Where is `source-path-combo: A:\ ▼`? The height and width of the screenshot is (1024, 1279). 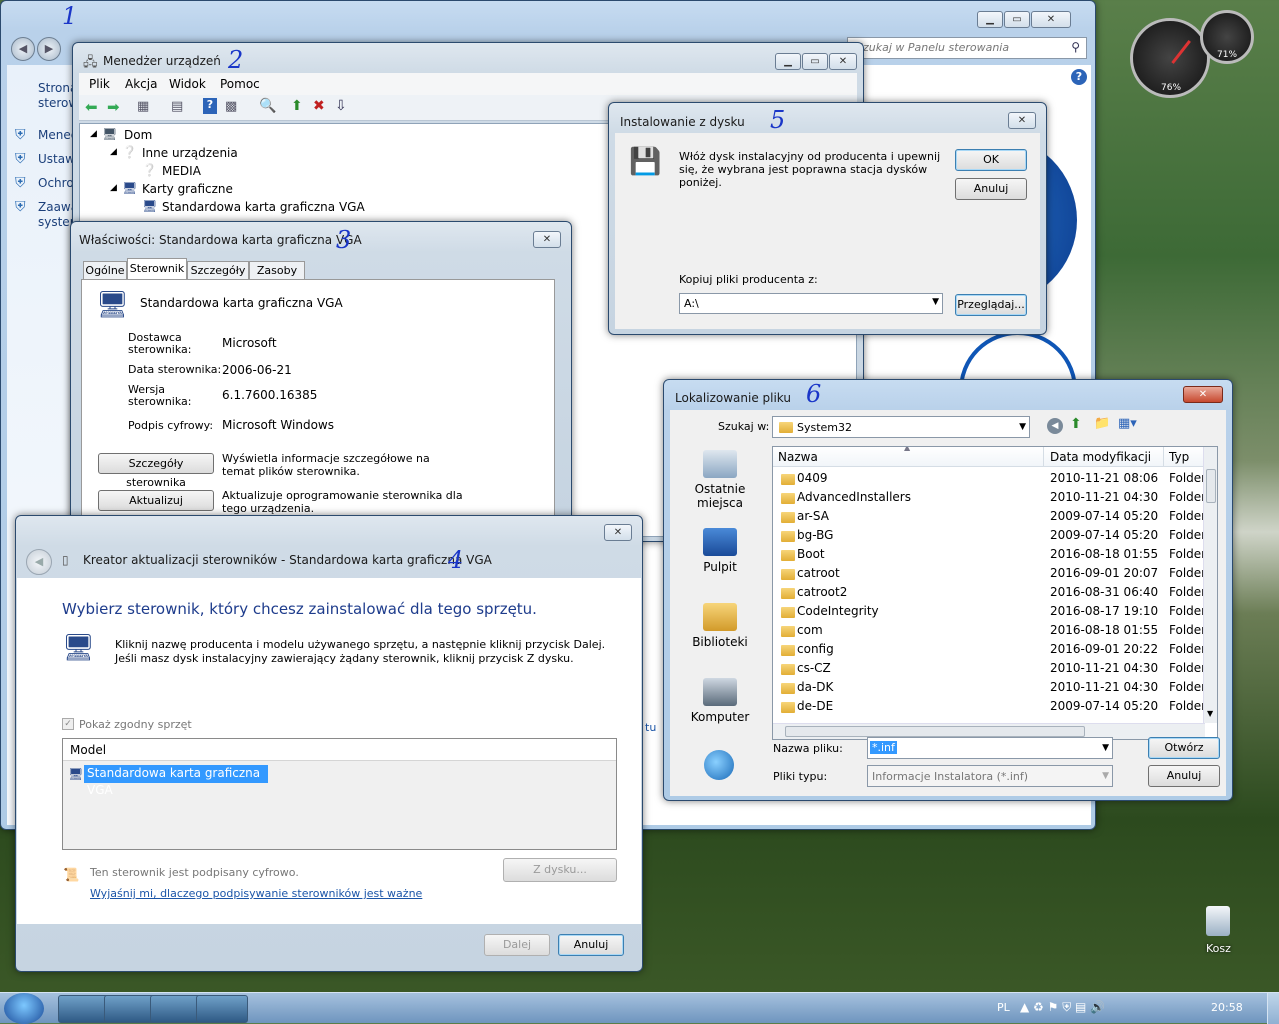 source-path-combo: A:\ ▼ is located at coordinates (811, 303).